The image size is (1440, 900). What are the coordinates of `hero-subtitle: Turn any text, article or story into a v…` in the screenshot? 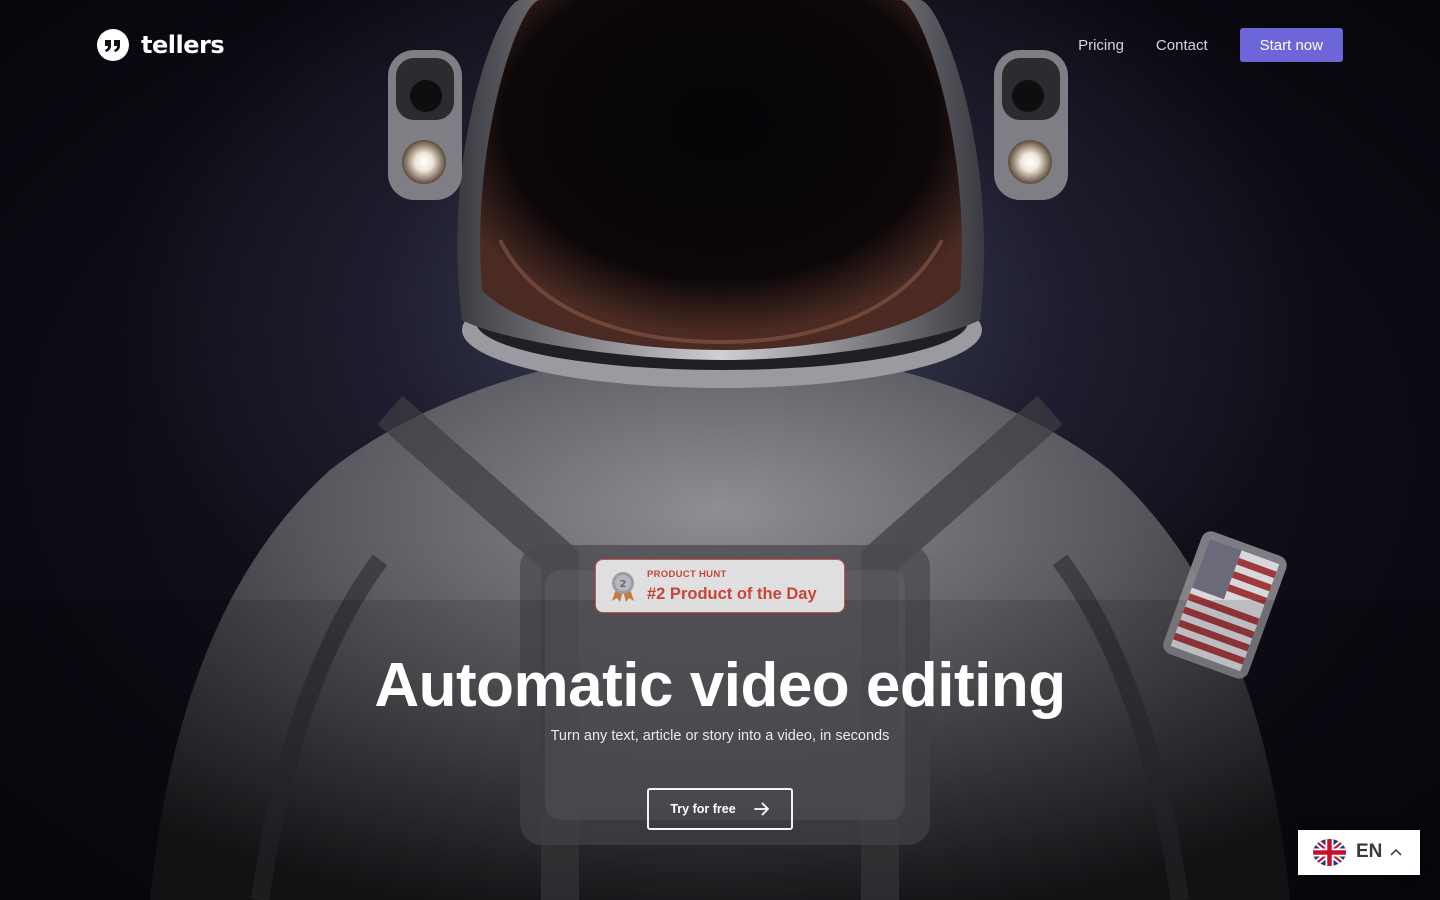 It's located at (720, 736).